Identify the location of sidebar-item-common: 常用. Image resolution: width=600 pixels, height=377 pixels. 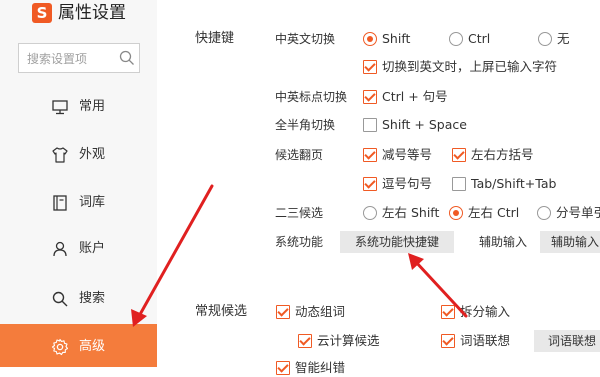
(78, 107).